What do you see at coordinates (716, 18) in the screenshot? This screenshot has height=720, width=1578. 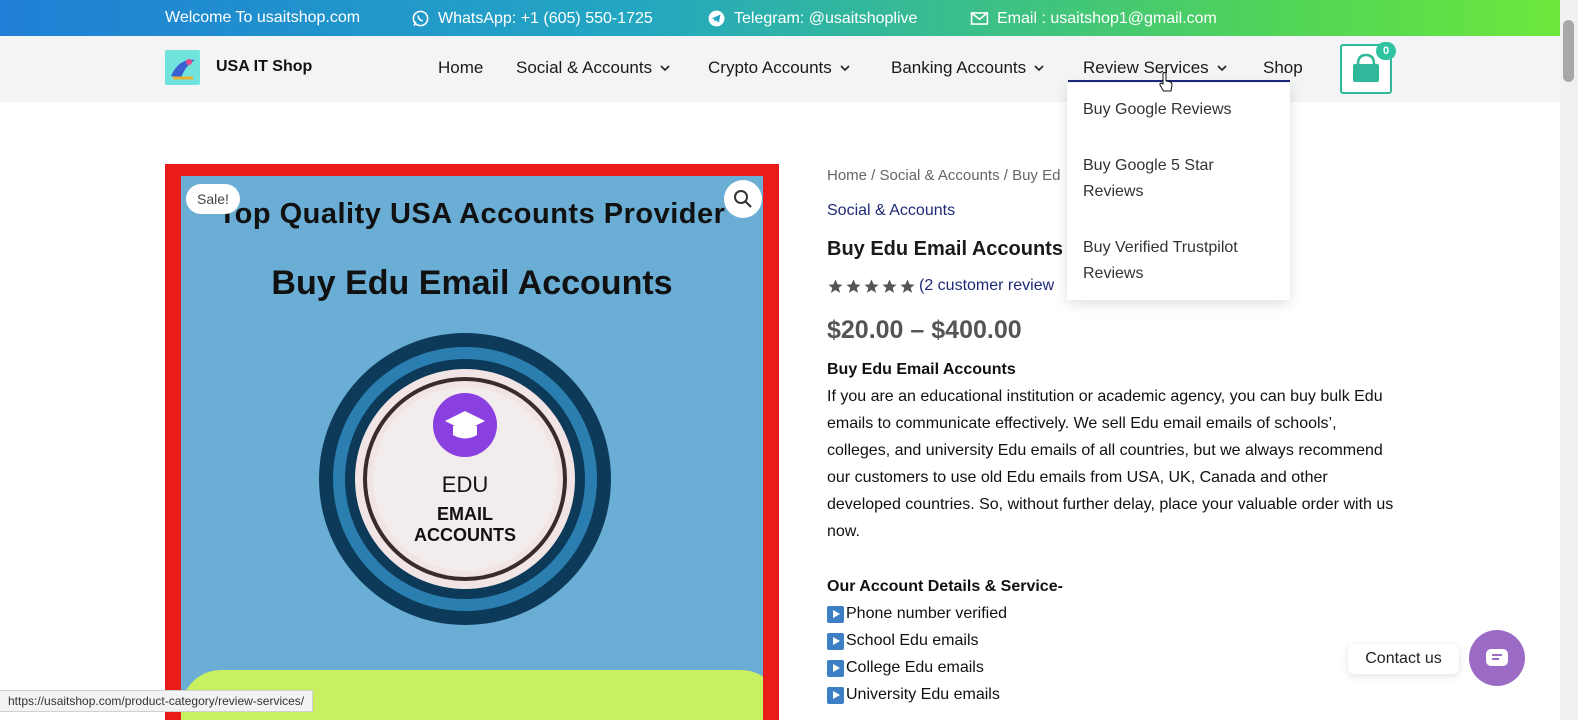 I see `telegram-icon` at bounding box center [716, 18].